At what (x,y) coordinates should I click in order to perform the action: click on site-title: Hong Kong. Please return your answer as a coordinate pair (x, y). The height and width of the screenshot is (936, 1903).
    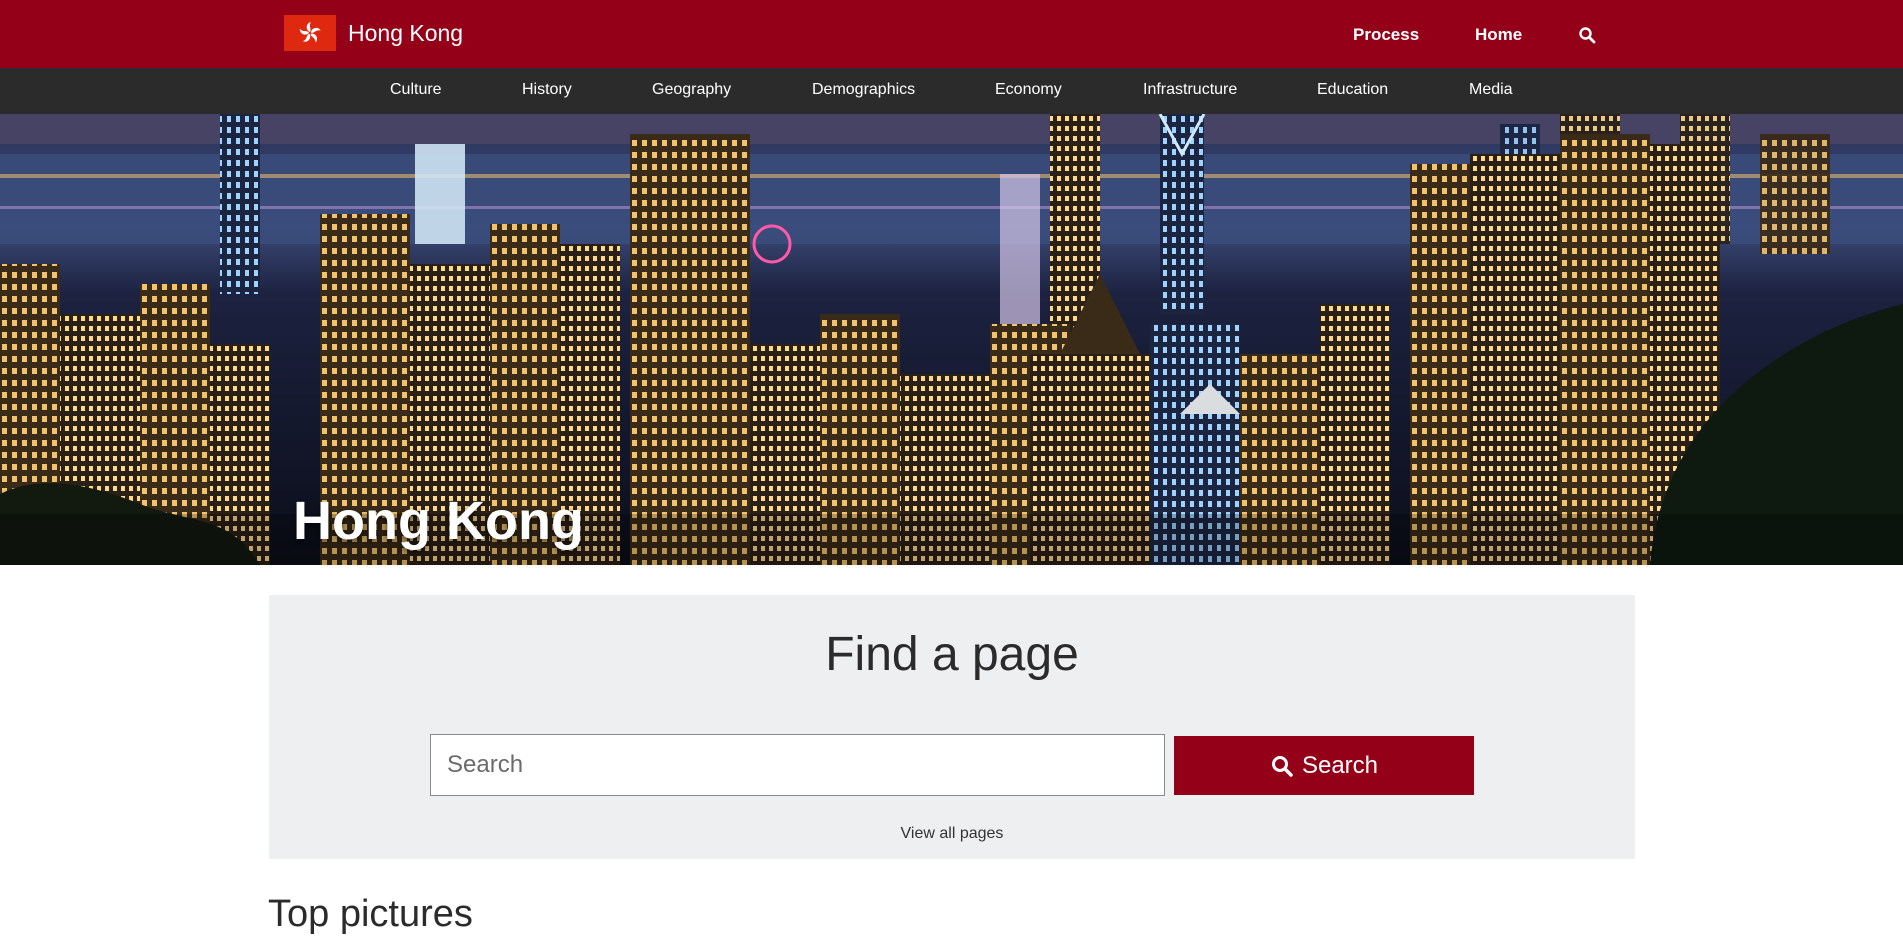
    Looking at the image, I should click on (406, 32).